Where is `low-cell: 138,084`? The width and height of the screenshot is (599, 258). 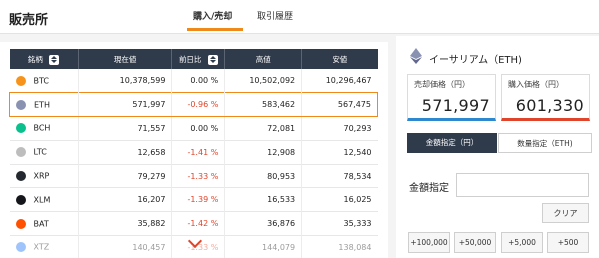
low-cell: 138,084 is located at coordinates (339, 246).